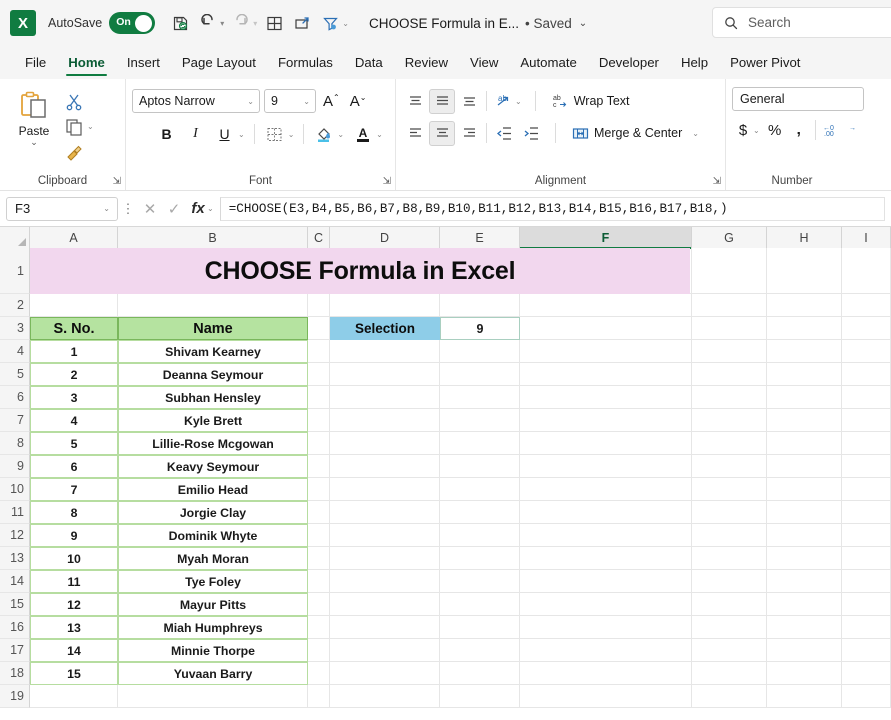  What do you see at coordinates (729, 535) in the screenshot?
I see `cell-g12` at bounding box center [729, 535].